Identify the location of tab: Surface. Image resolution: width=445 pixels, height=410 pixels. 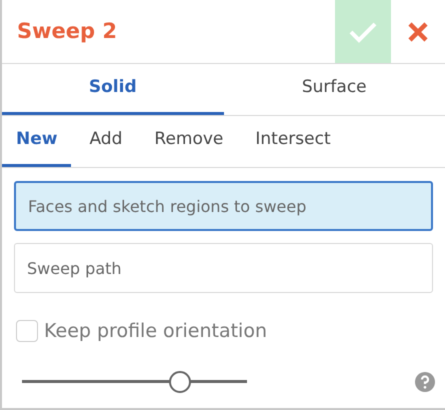
(334, 89).